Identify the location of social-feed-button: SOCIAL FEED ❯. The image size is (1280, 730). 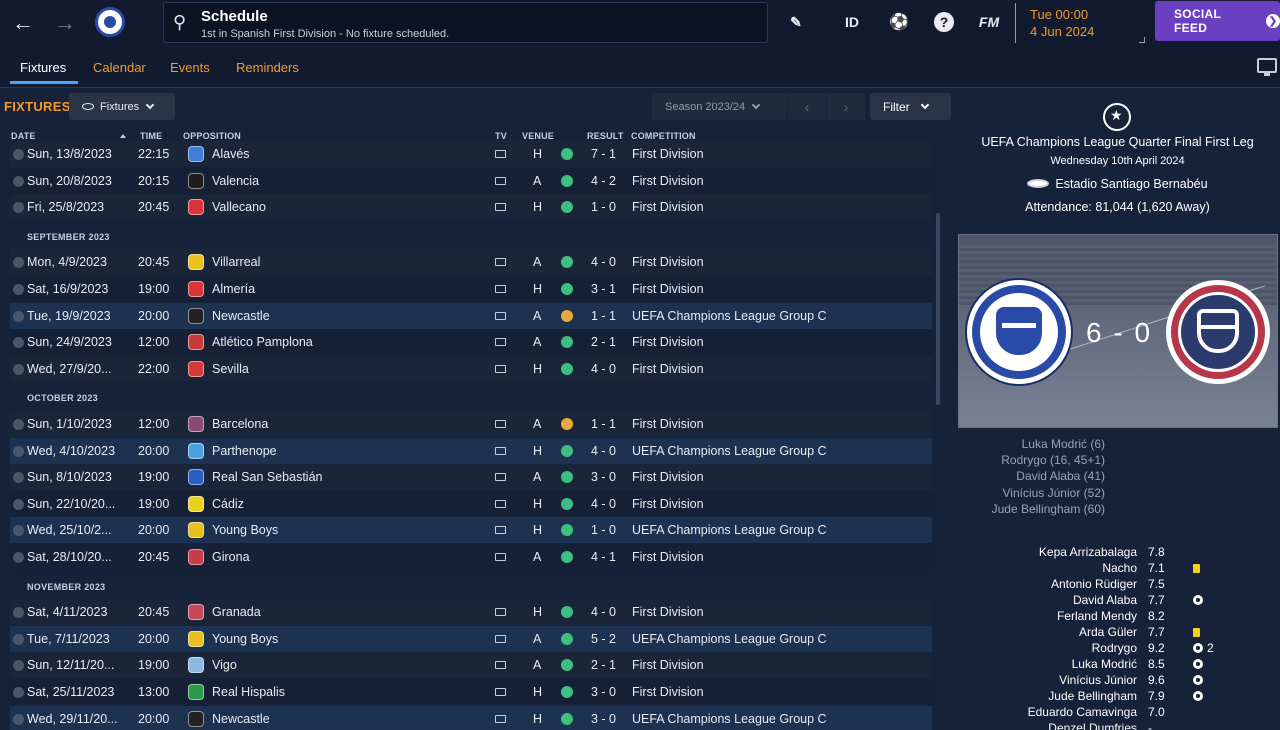
(1217, 21).